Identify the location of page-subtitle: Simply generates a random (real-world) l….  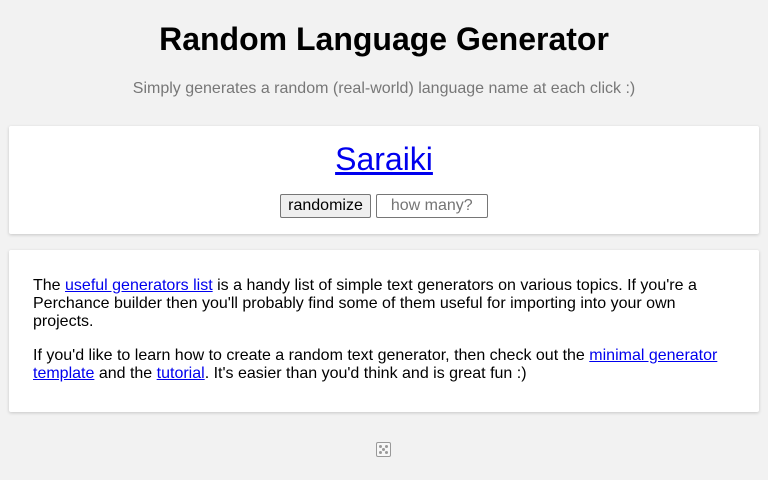
(384, 88).